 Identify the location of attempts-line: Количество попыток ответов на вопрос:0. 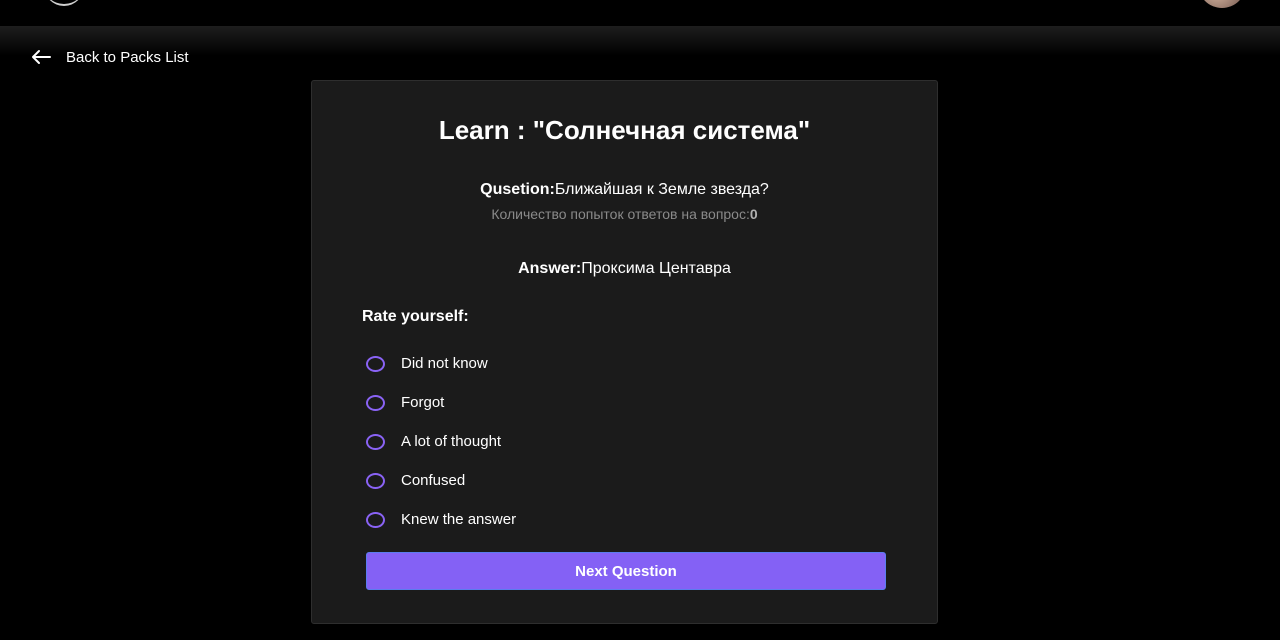
(624, 214).